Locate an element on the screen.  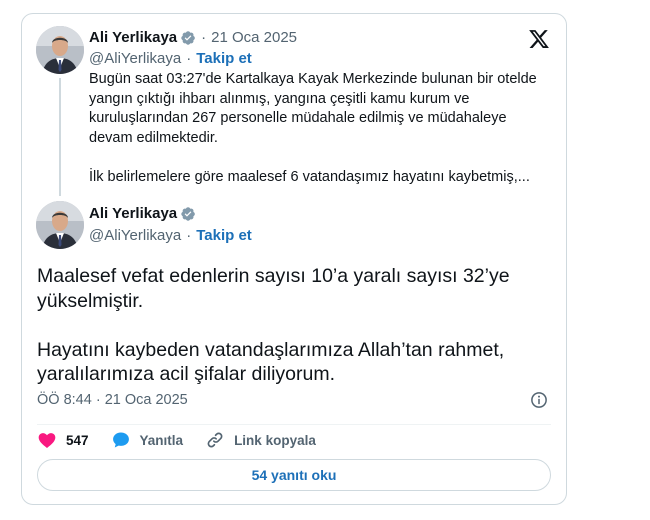
tweet-timestamp: ÖÖ 8:44 · 21 Oca 2025 is located at coordinates (112, 400).